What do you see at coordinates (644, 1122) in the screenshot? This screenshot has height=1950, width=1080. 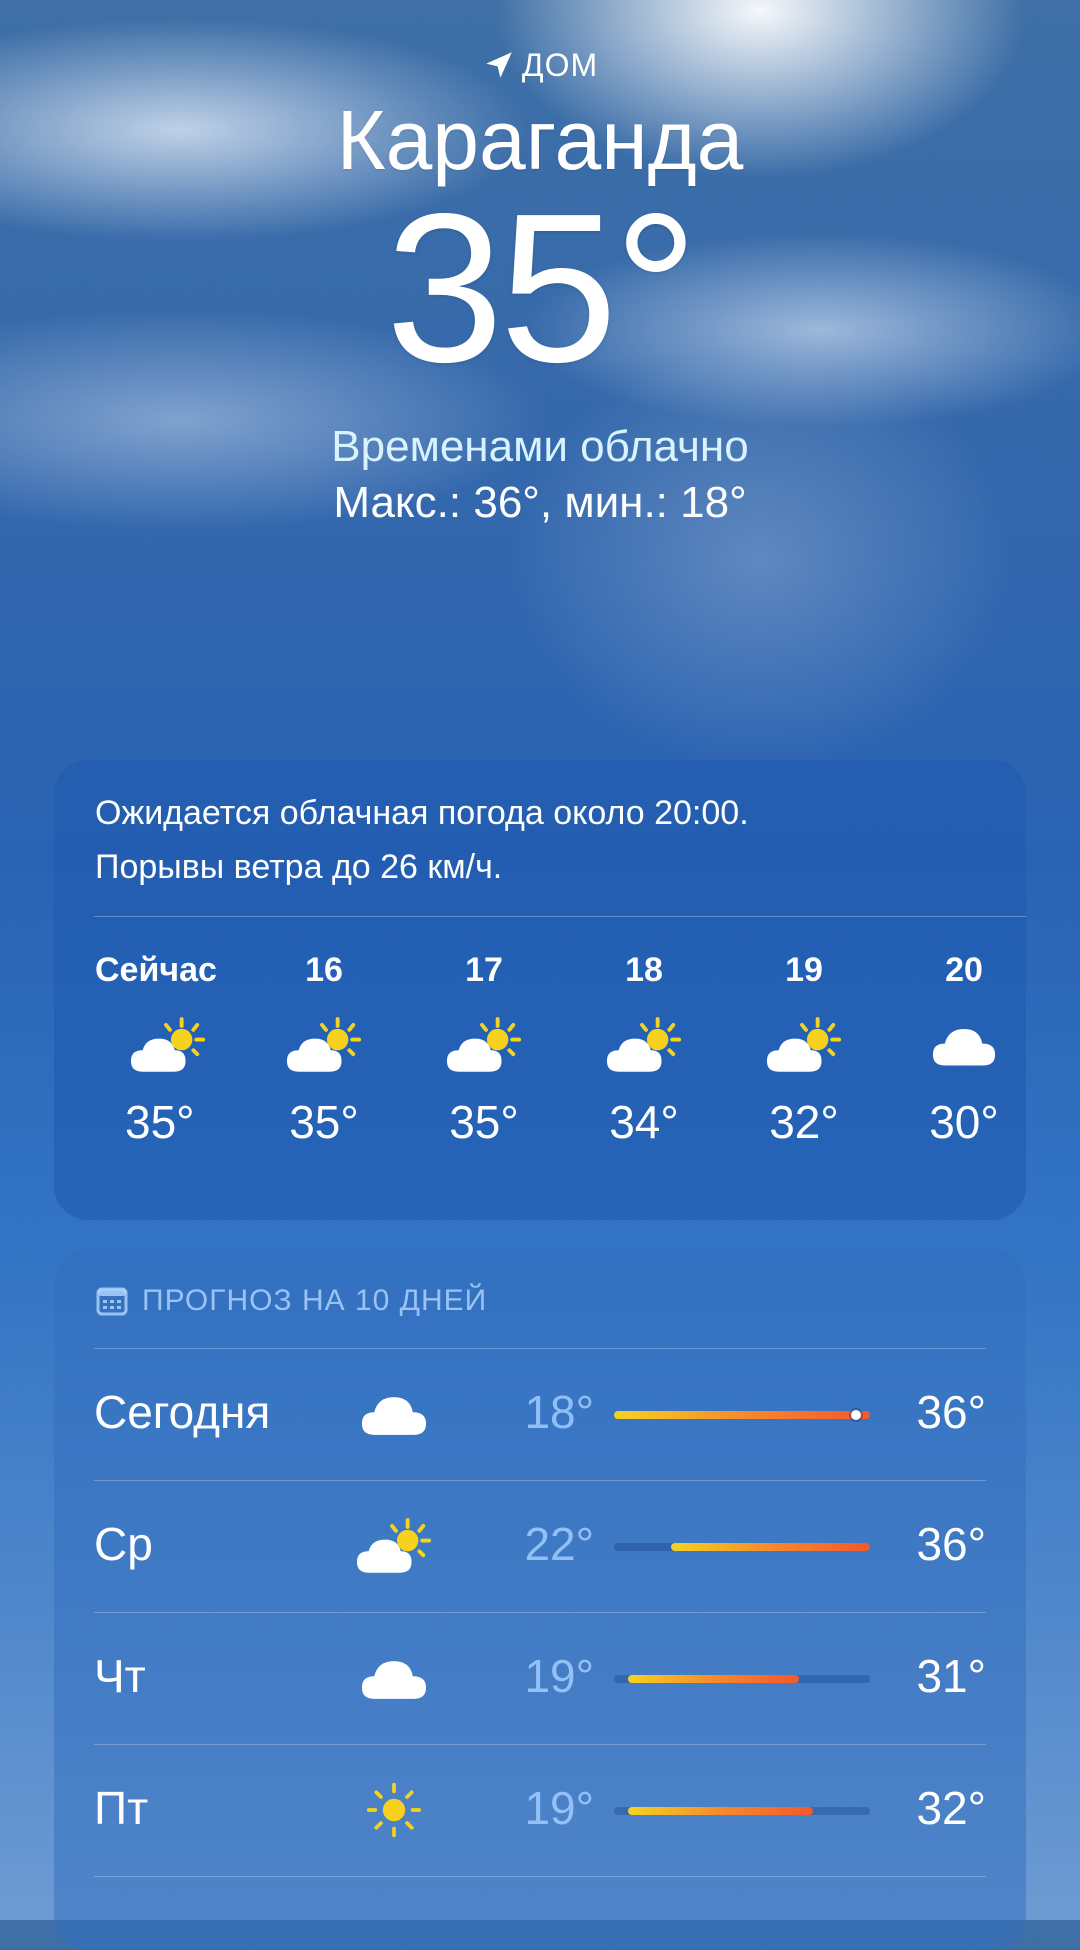 I see `hour-temperature: 34°` at bounding box center [644, 1122].